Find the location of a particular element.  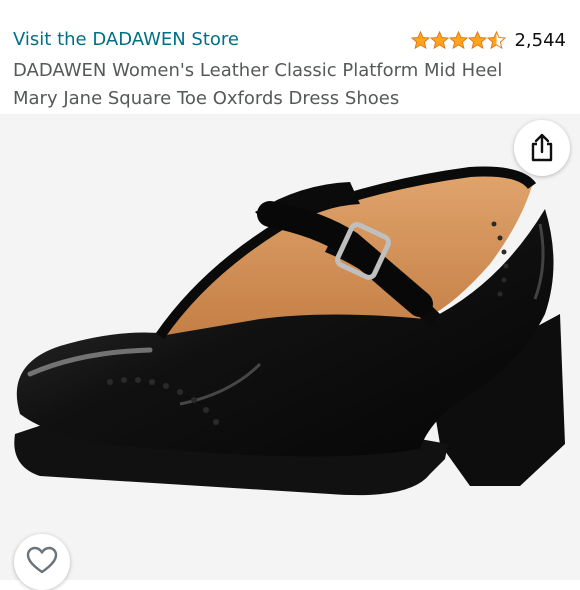

star-rating is located at coordinates (459, 40).